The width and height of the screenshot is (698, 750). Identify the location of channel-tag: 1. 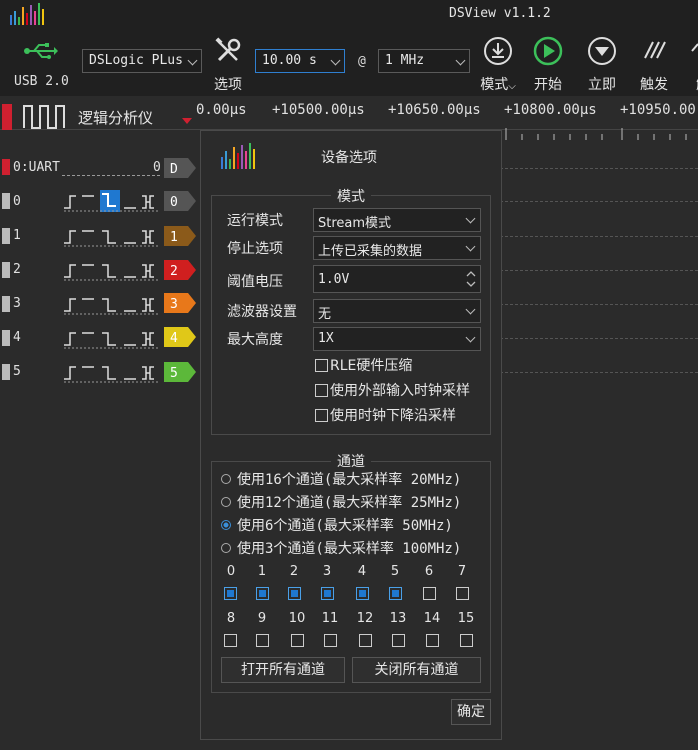
(180, 236).